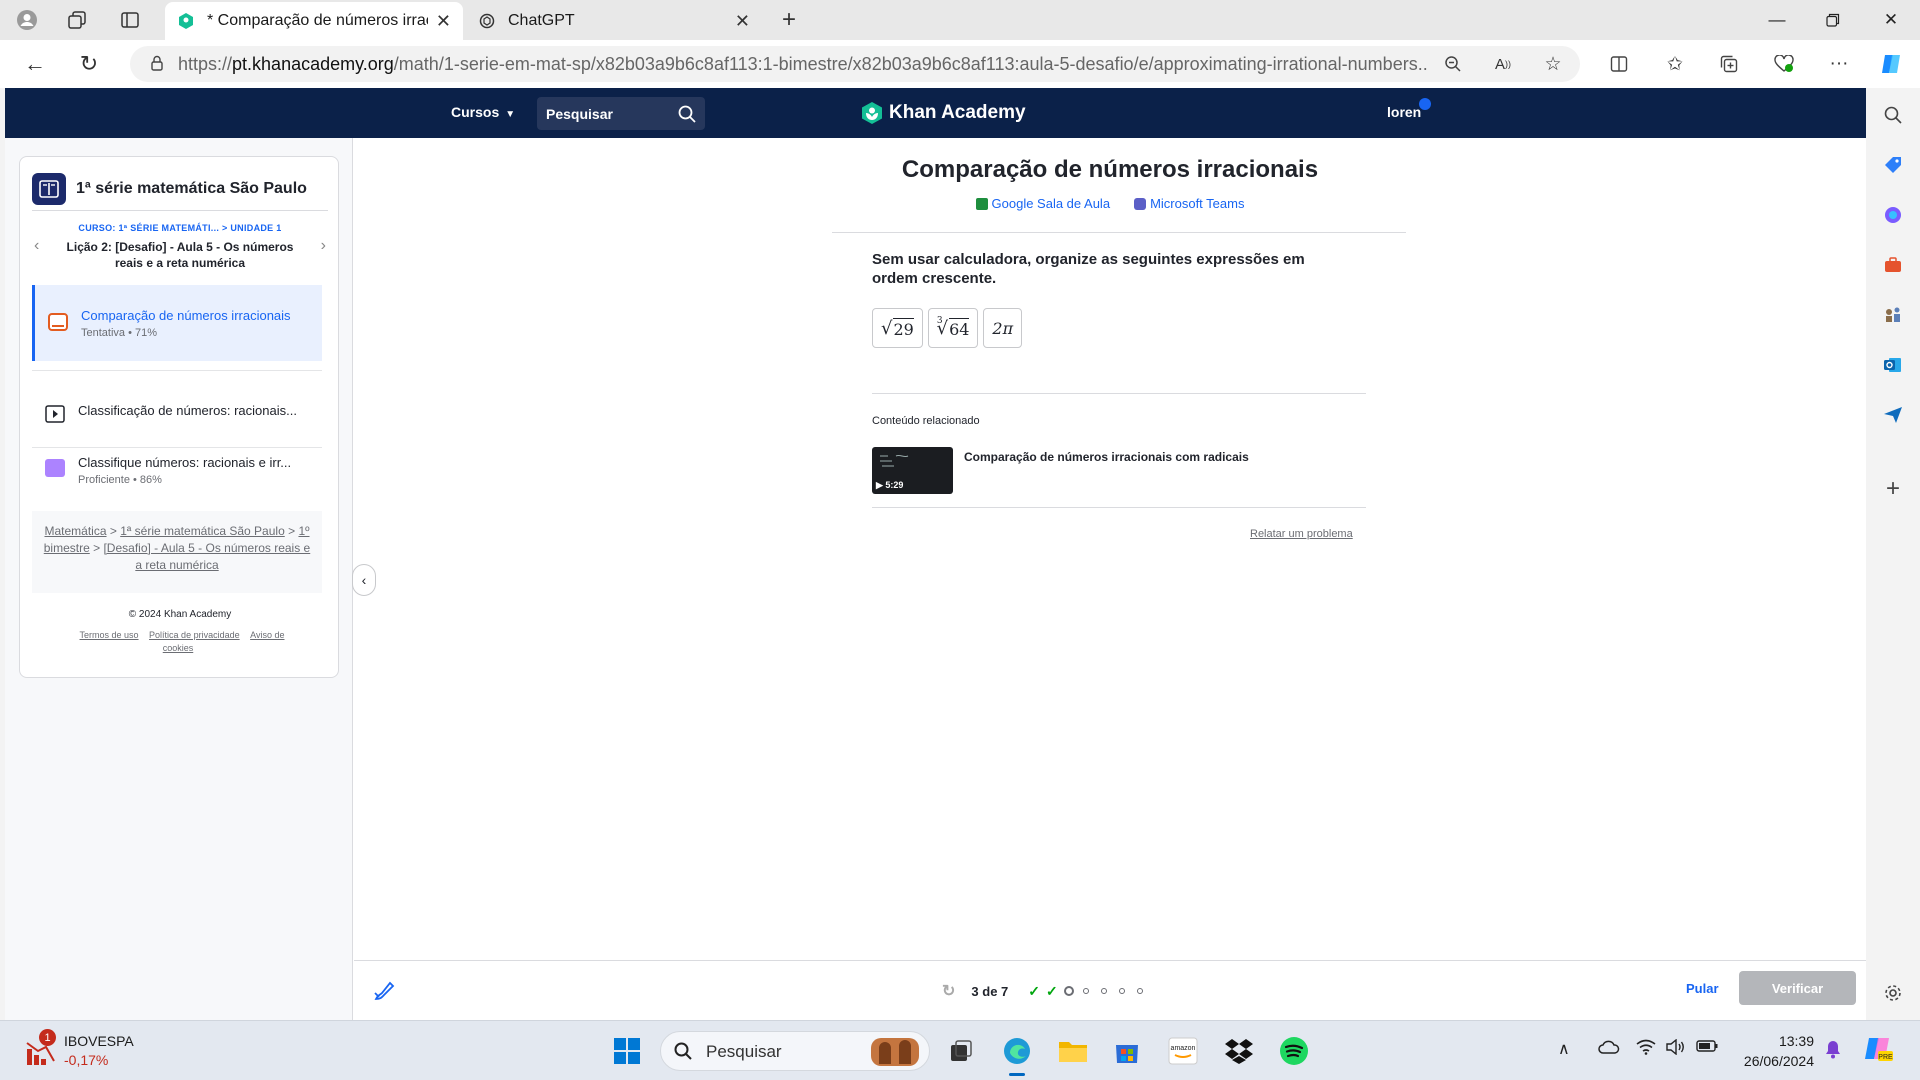  I want to click on option-cbrt-64: 3 √ 64, so click(953, 328).